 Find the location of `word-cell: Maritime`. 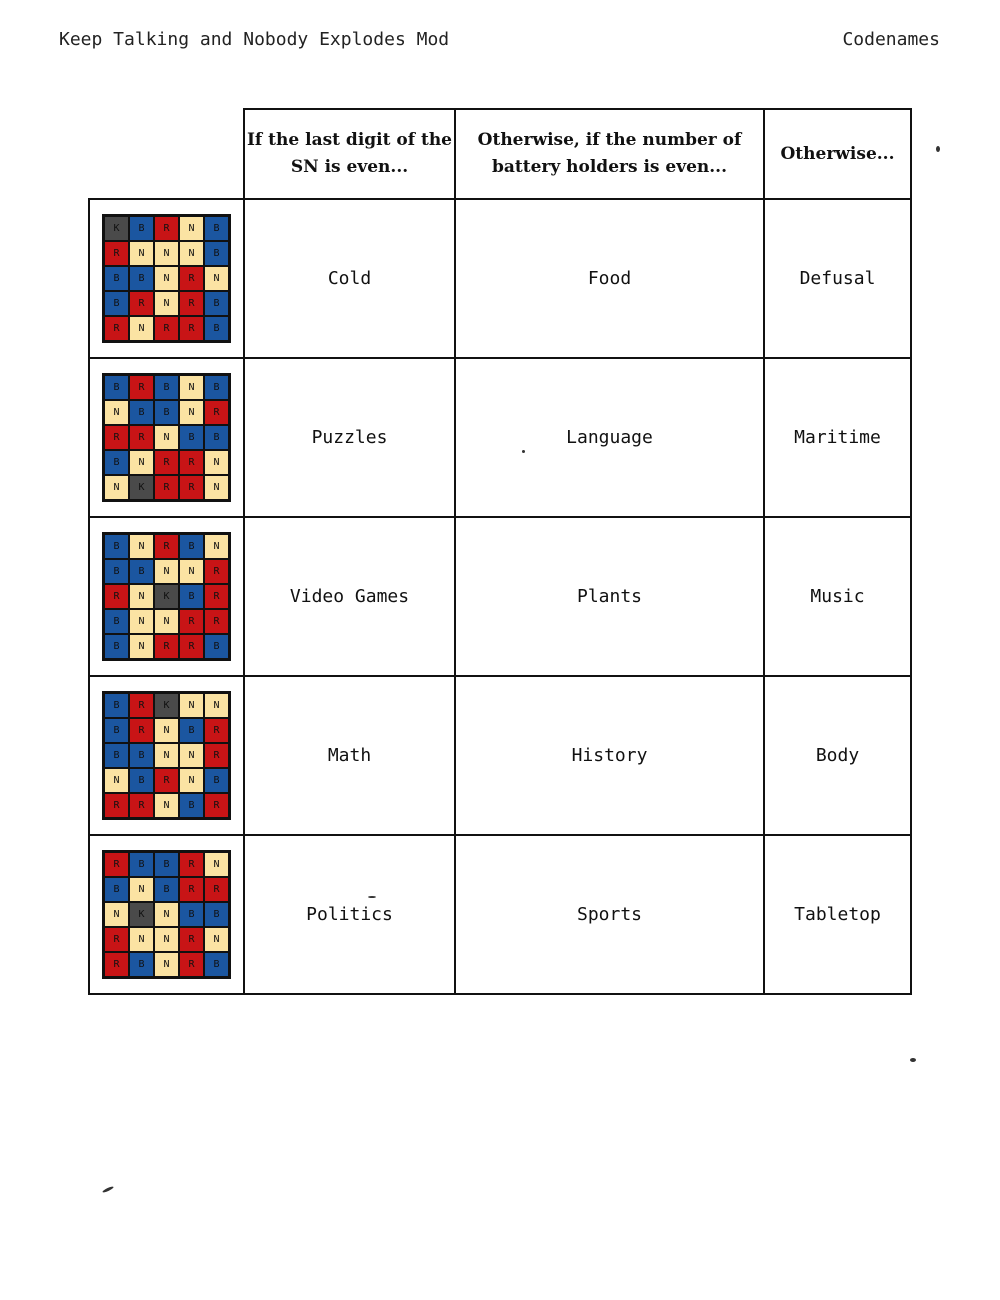

word-cell: Maritime is located at coordinates (837, 437).